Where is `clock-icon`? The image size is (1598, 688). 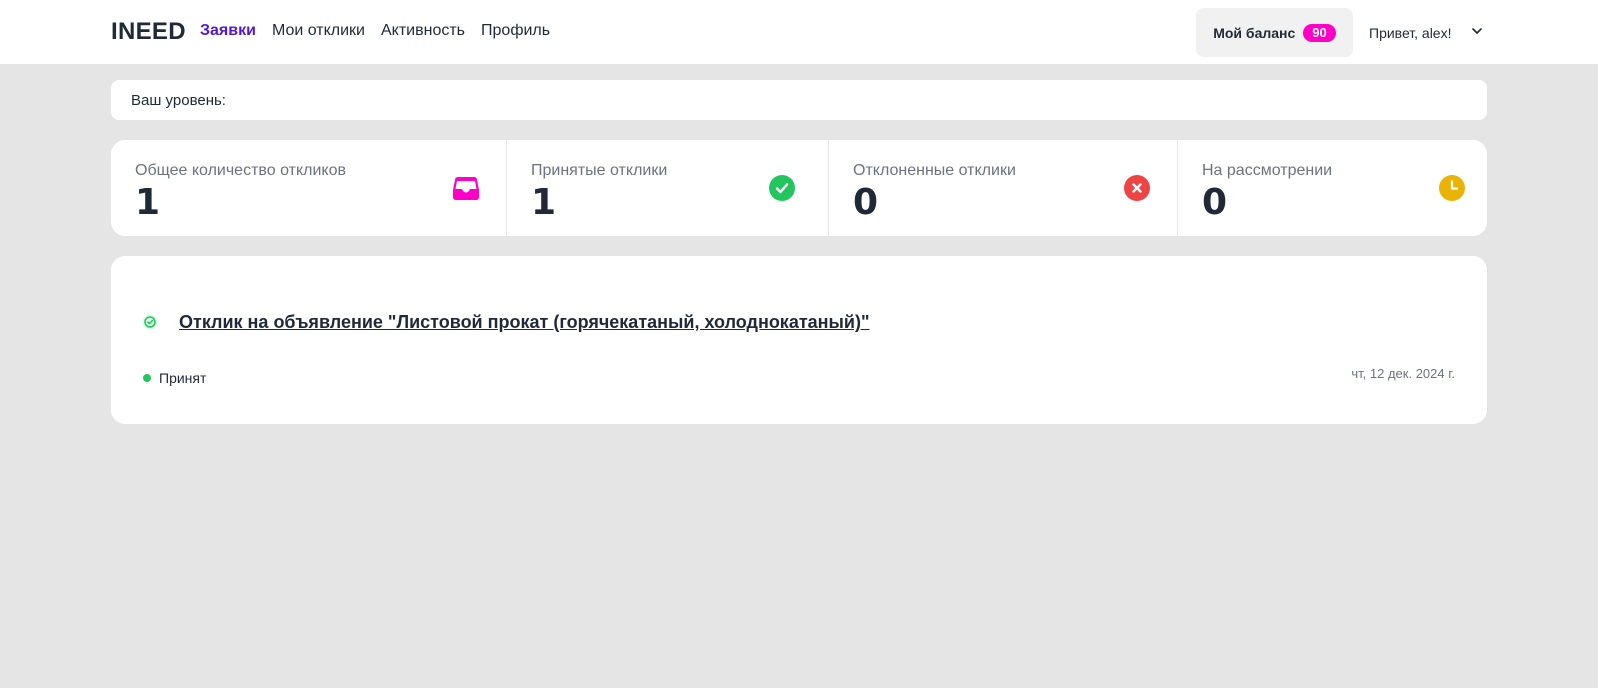
clock-icon is located at coordinates (1452, 188).